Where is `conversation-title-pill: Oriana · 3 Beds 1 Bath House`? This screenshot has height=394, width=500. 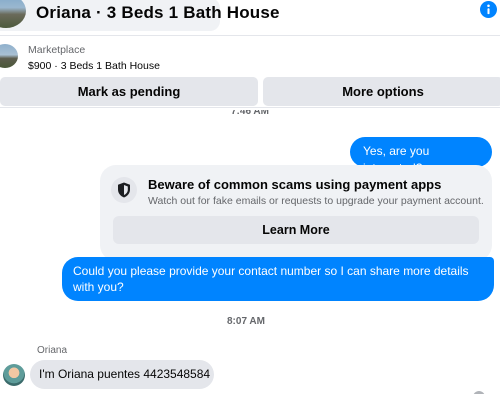
conversation-title-pill: Oriana · 3 Beds 1 Bath House is located at coordinates (139, 15).